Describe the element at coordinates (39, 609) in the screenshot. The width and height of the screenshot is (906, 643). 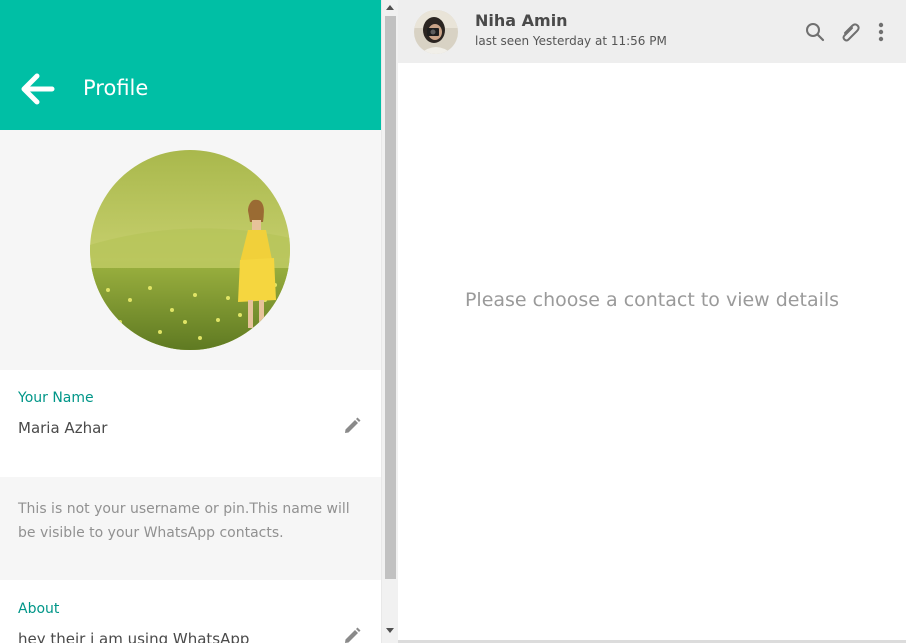
I see `about-label: About` at that location.